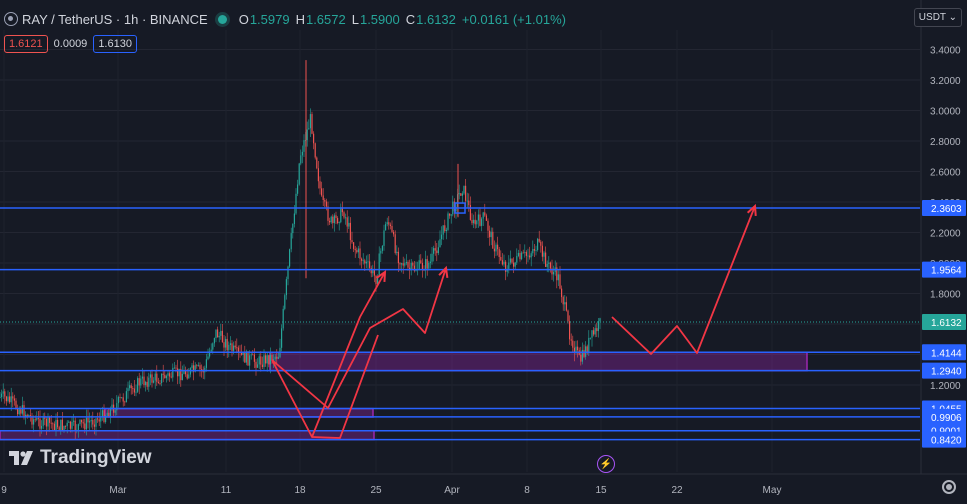 The height and width of the screenshot is (504, 967). What do you see at coordinates (80, 458) in the screenshot?
I see `tradingview-logo: TradingView` at bounding box center [80, 458].